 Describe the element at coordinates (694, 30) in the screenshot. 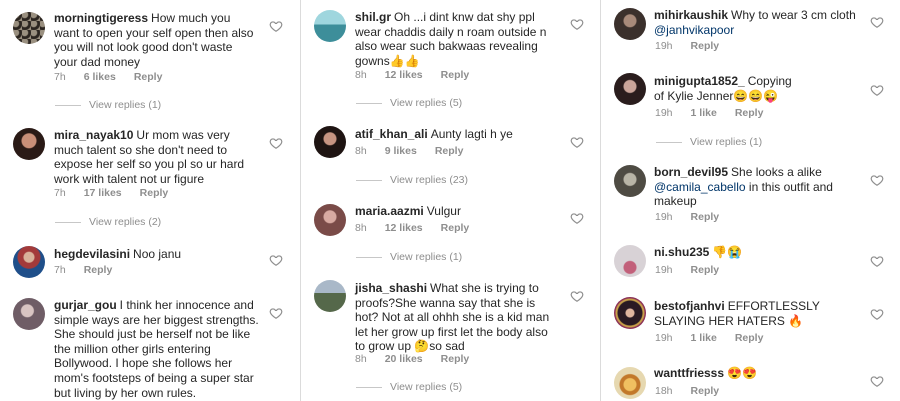

I see `mention-link: @janhvikapoor` at that location.